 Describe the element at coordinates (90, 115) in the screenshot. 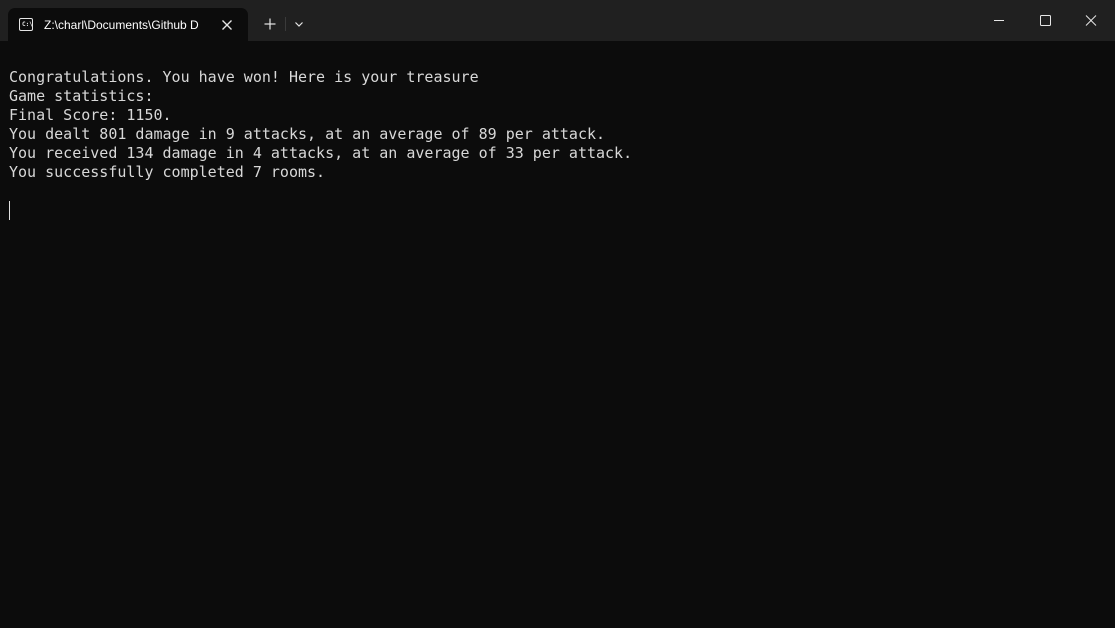

I see `output-line: Final Score: 1150.` at that location.